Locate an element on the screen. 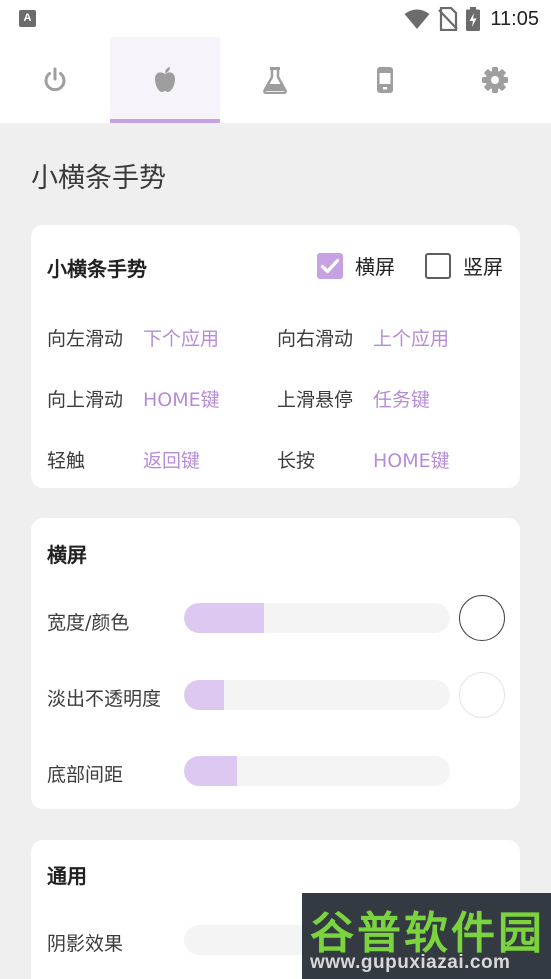 The image size is (551, 979). swipe-up-hover-label: 上滑悬停 is located at coordinates (315, 400).